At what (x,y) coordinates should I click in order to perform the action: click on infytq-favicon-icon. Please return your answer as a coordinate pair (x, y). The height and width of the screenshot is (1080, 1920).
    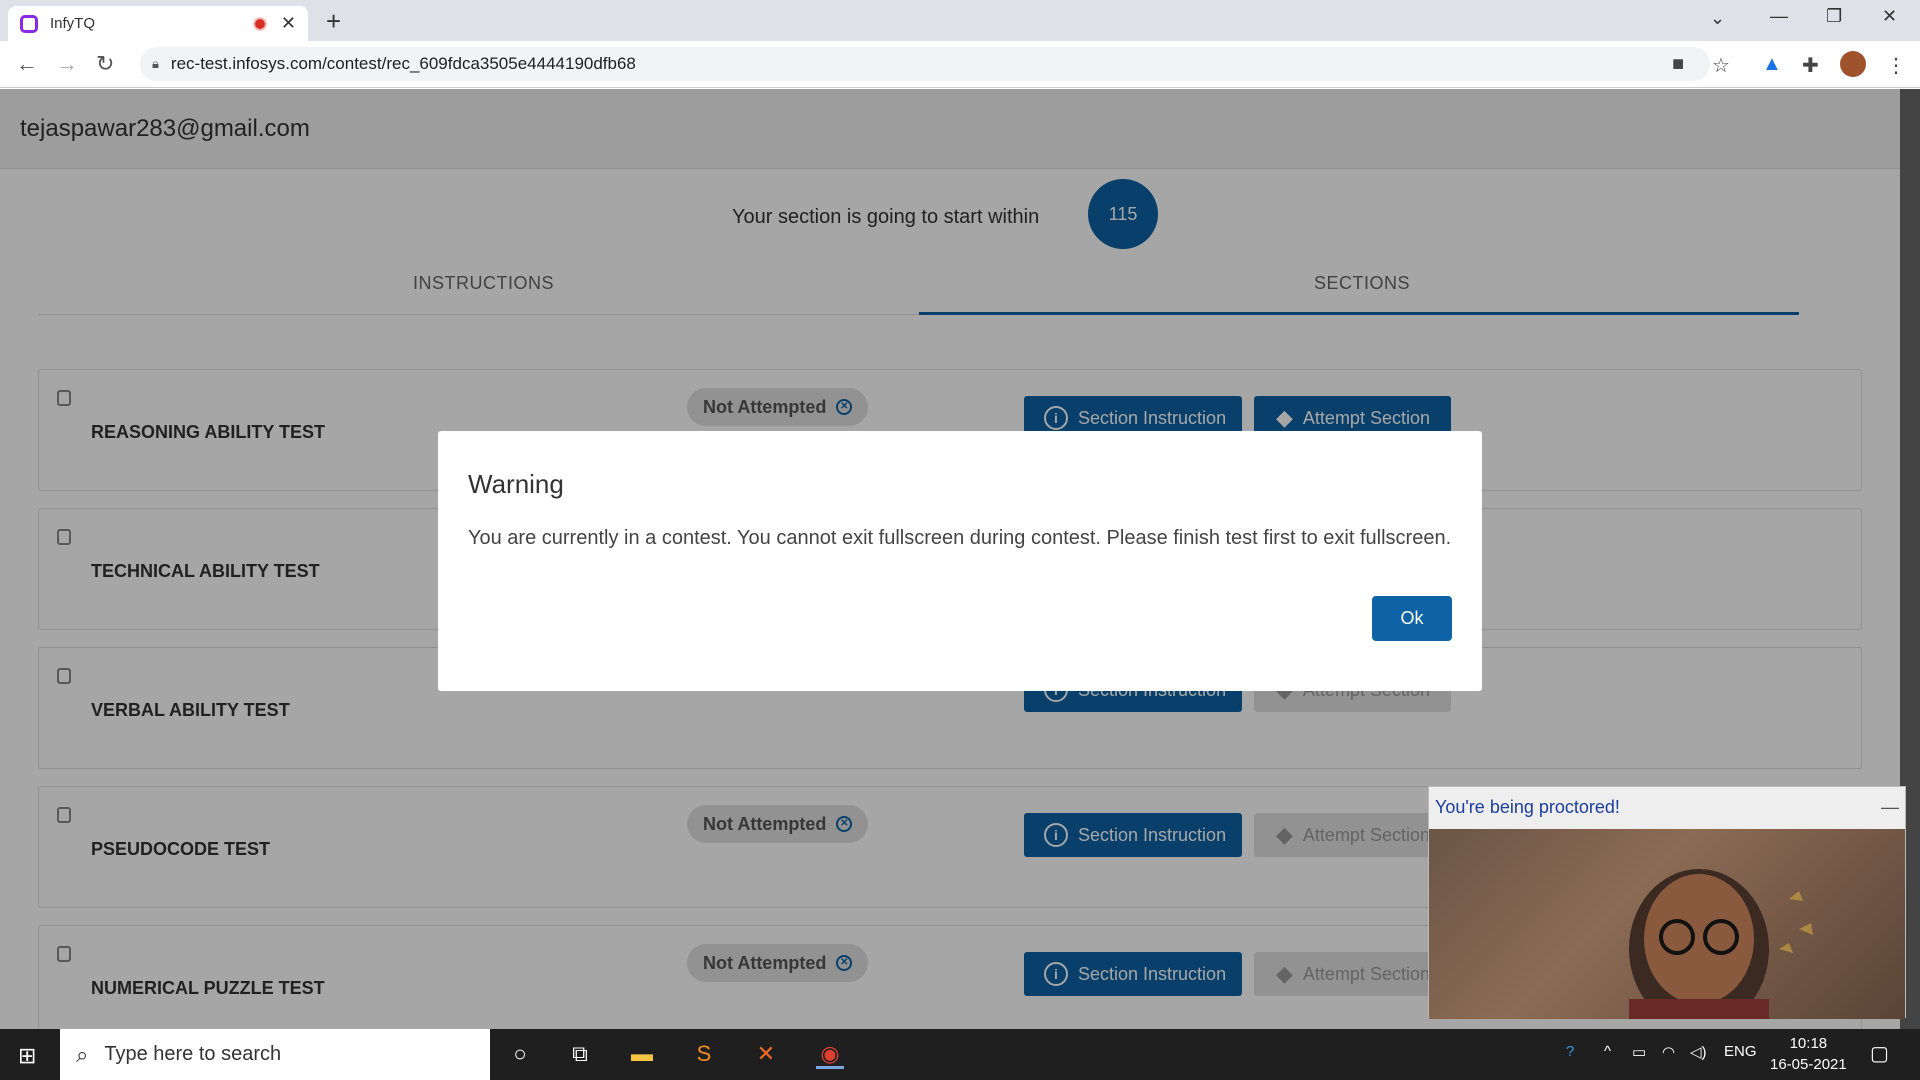
    Looking at the image, I should click on (29, 23).